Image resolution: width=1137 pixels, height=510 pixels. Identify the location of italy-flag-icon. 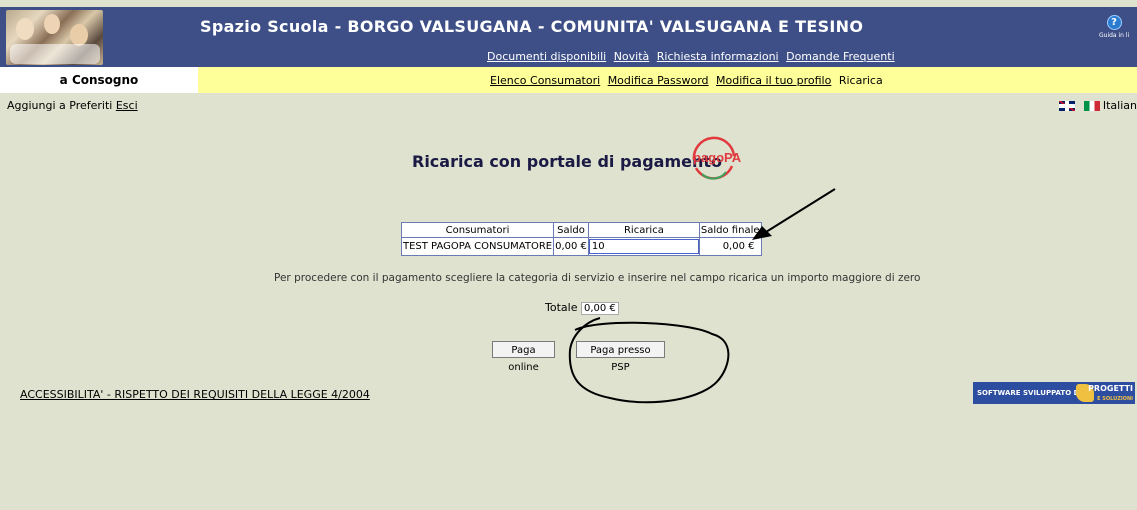
(1091, 106).